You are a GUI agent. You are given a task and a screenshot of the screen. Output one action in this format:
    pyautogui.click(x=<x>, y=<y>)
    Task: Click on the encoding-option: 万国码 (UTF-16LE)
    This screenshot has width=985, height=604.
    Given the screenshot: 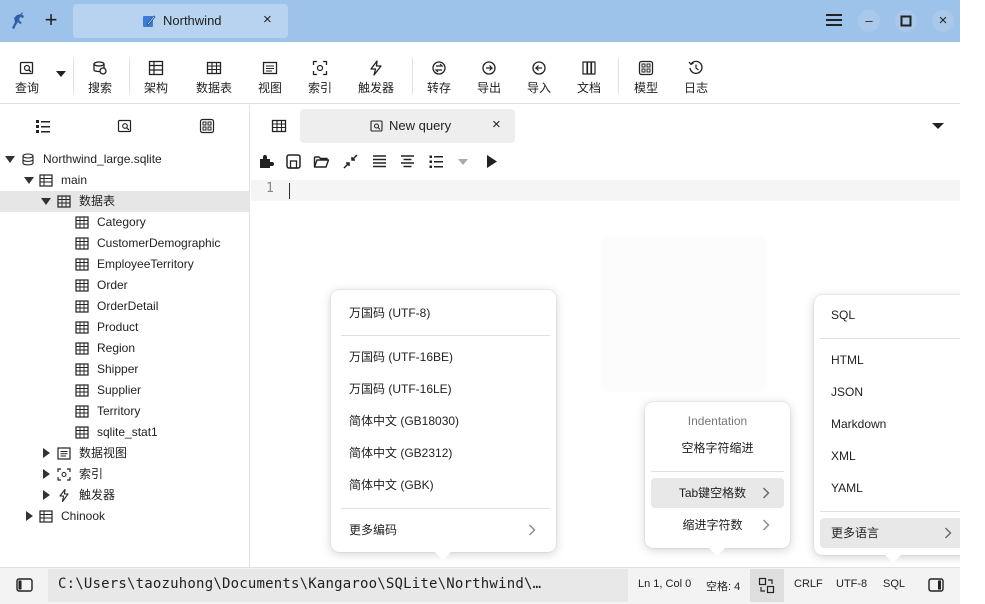 What is the action you would take?
    pyautogui.click(x=400, y=389)
    